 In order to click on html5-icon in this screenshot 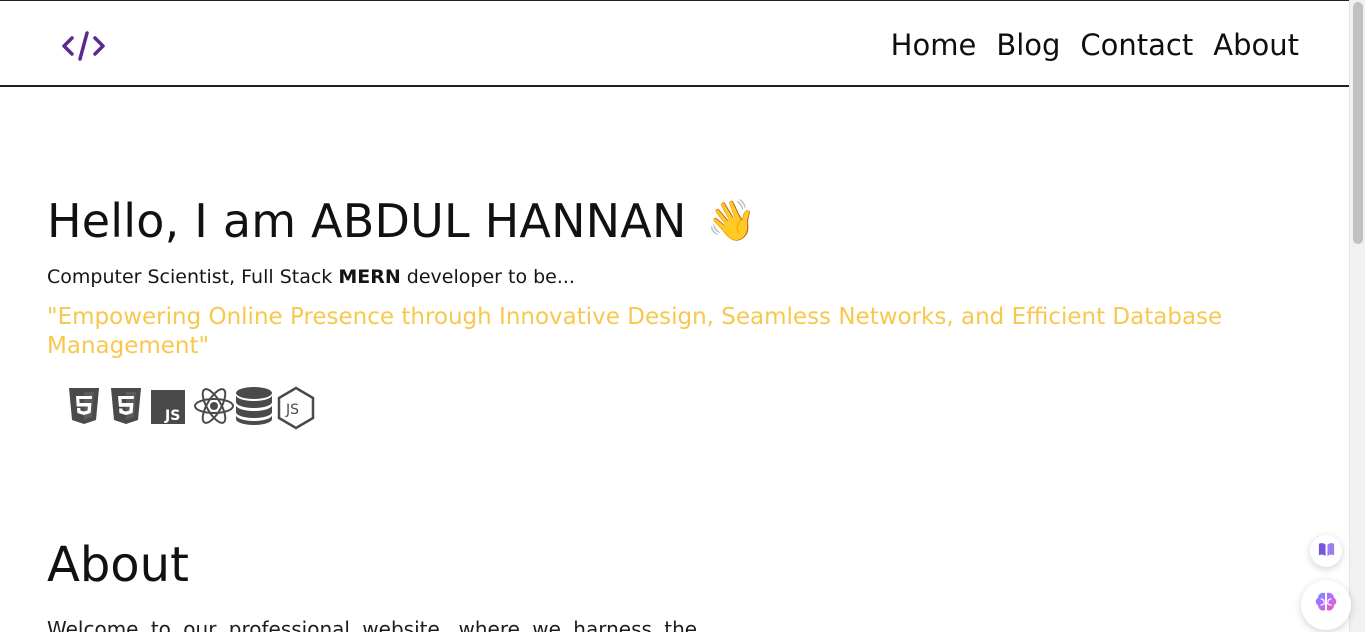, I will do `click(84, 406)`.